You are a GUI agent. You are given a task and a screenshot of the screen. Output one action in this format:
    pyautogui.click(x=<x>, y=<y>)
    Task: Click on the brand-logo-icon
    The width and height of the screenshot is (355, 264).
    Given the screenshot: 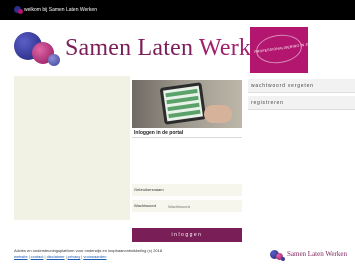 What is the action you would take?
    pyautogui.click(x=38, y=48)
    